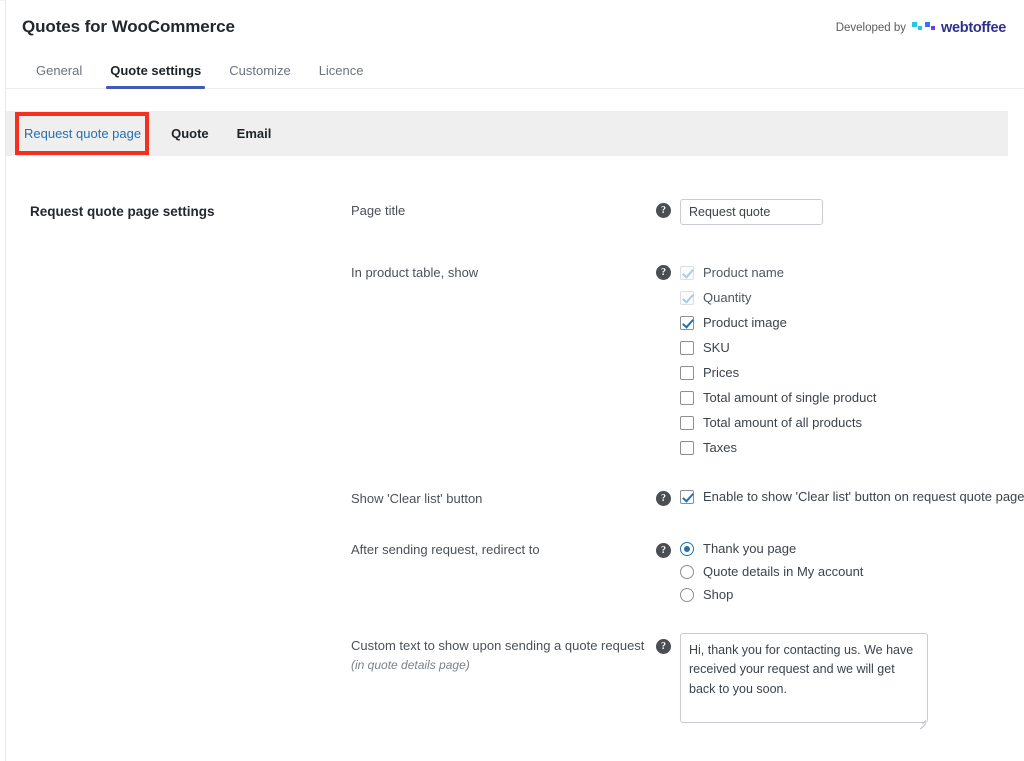  I want to click on row-sublabel-custom-text: (in quote details page), so click(410, 664).